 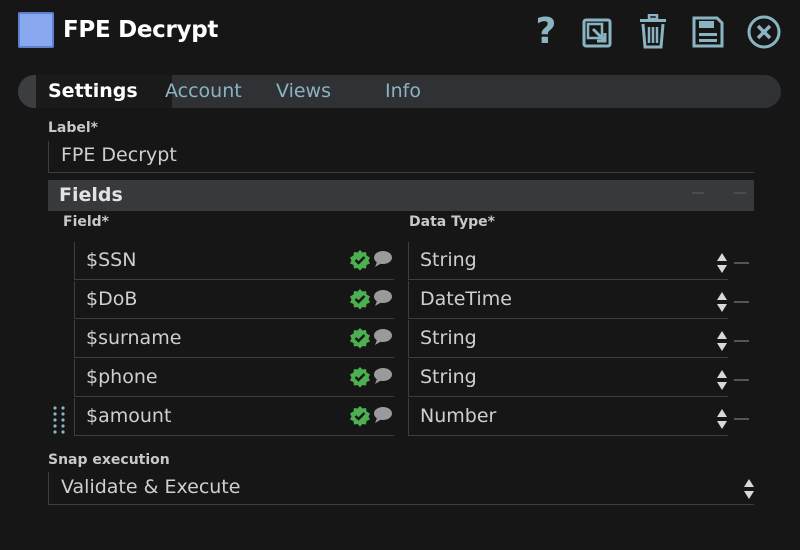 What do you see at coordinates (141, 30) in the screenshot?
I see `dialog-title: FPE Decrypt` at bounding box center [141, 30].